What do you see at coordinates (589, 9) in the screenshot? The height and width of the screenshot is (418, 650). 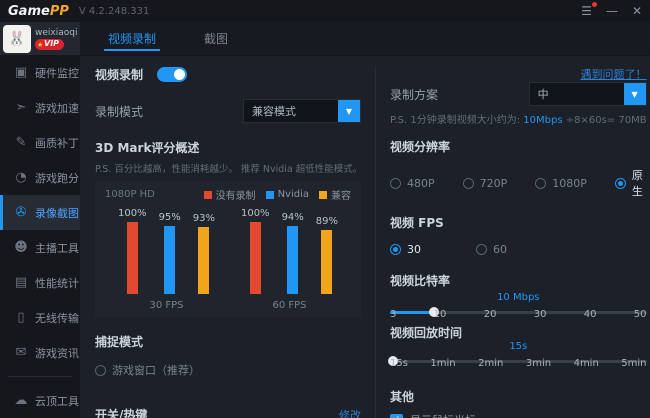 I see `menu-icon: ☰` at bounding box center [589, 9].